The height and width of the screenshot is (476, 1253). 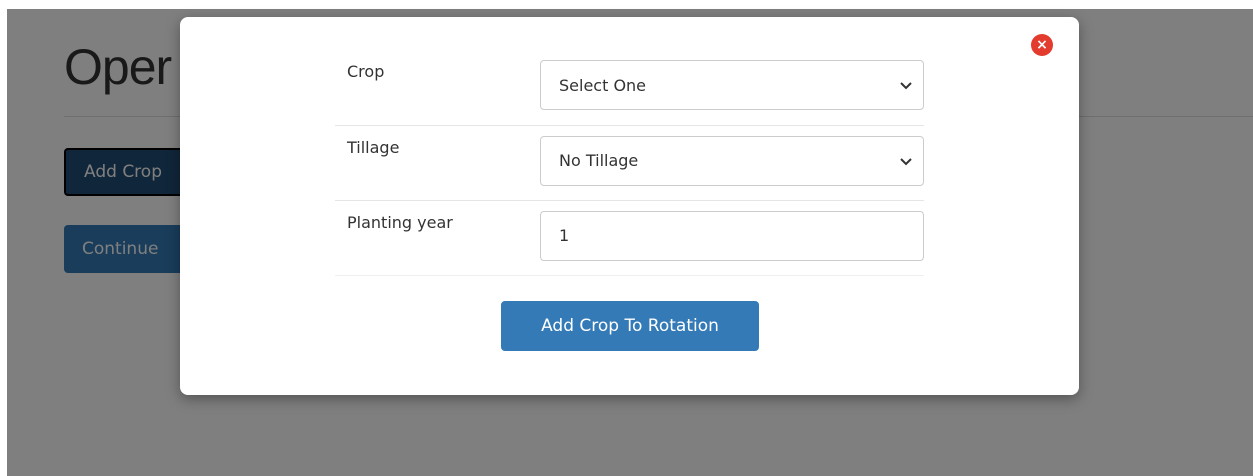 I want to click on tillage-row: Tillage No Tillage, so click(x=629, y=162).